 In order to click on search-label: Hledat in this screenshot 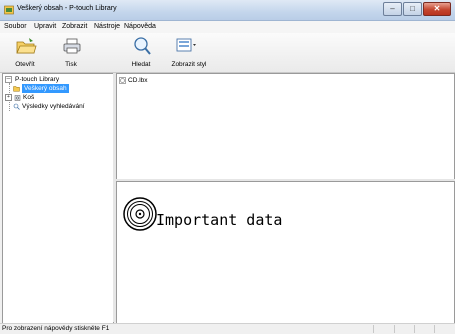, I will do `click(141, 64)`.